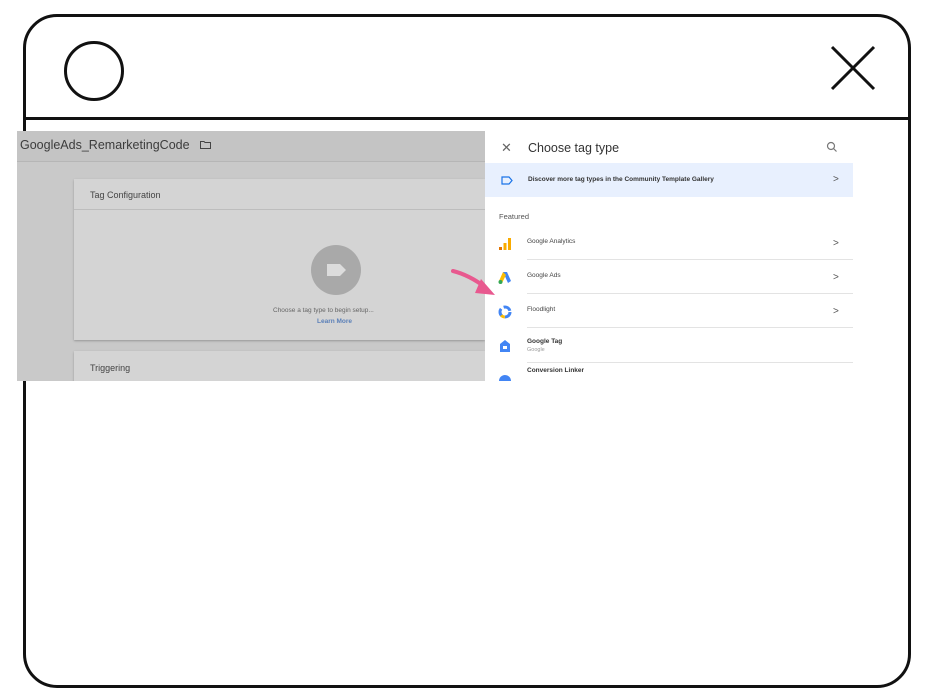 This screenshot has width=940, height=700. I want to click on learn-more-link: Learn More, so click(334, 321).